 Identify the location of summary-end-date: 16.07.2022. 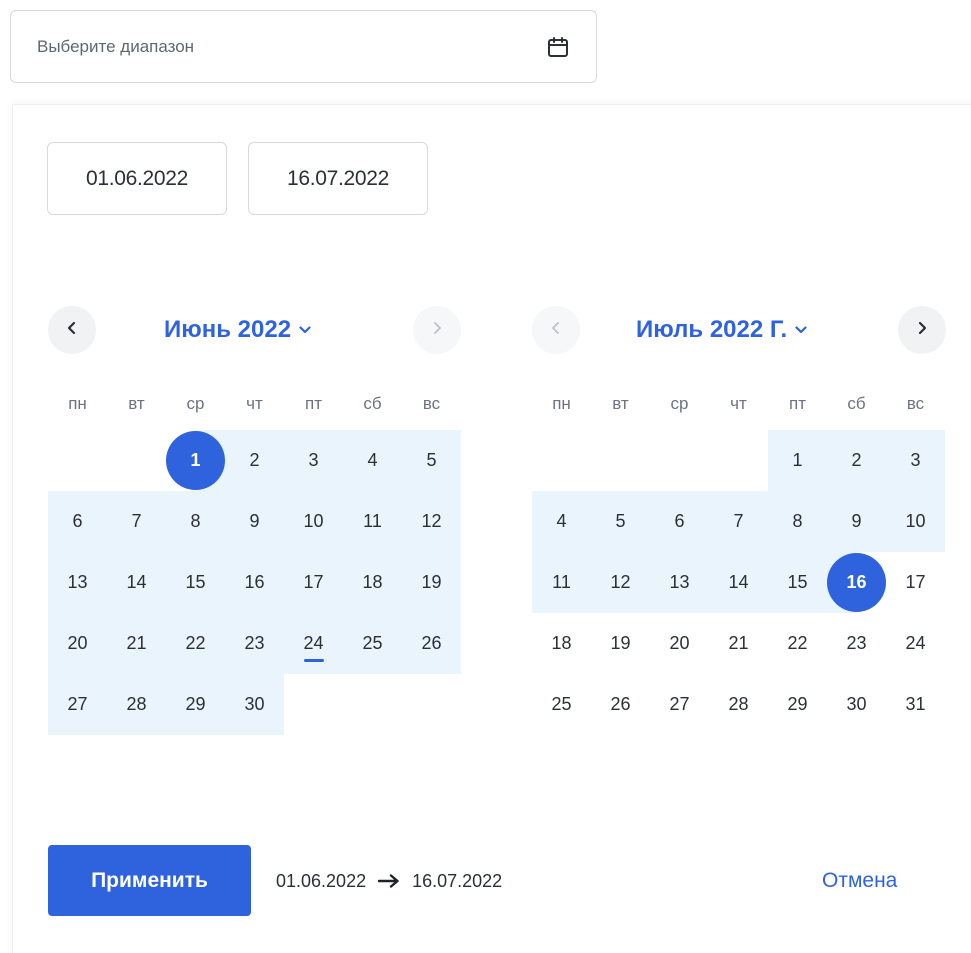
(457, 880).